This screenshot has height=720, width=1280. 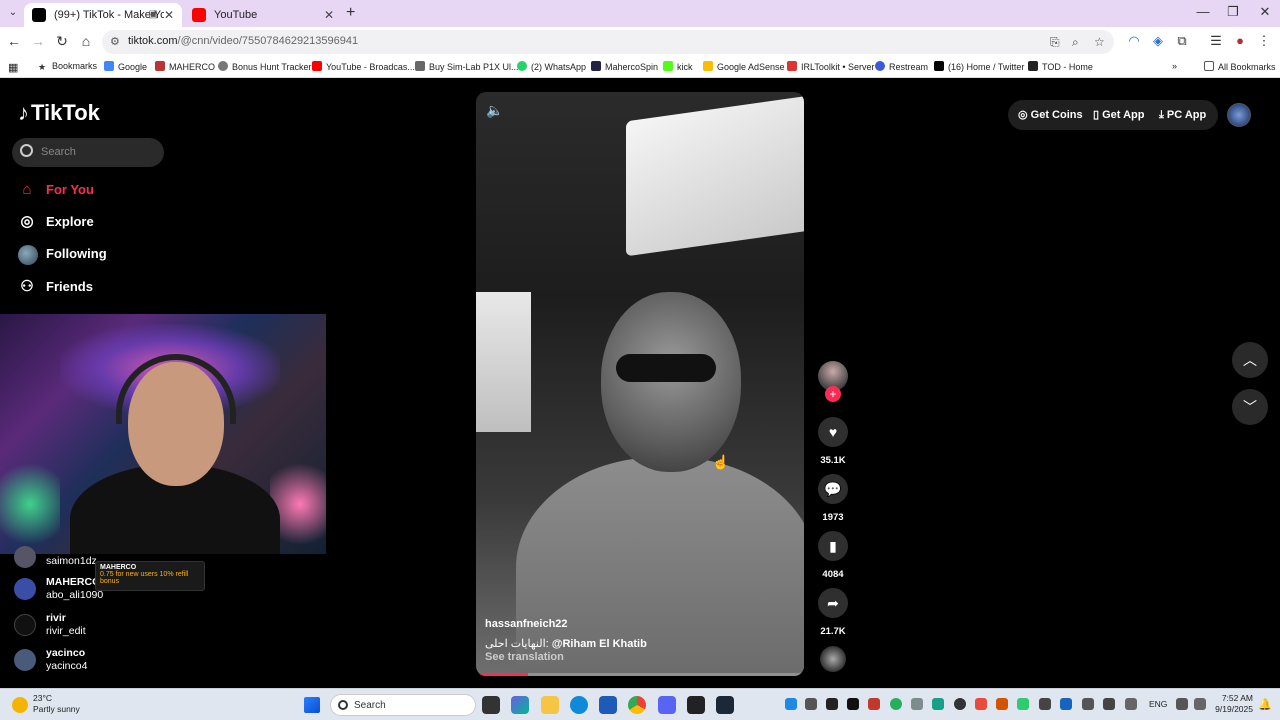 What do you see at coordinates (115, 41) in the screenshot?
I see `site-info-icon: ⚙` at bounding box center [115, 41].